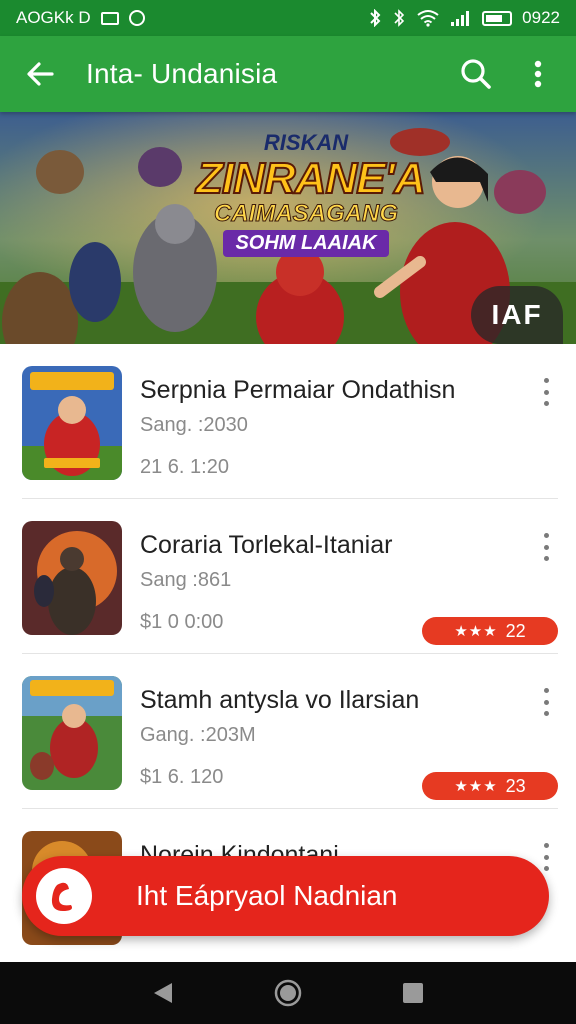 This screenshot has width=576, height=1024. Describe the element at coordinates (182, 622) in the screenshot. I see `app-price: $1 0 0:00` at that location.